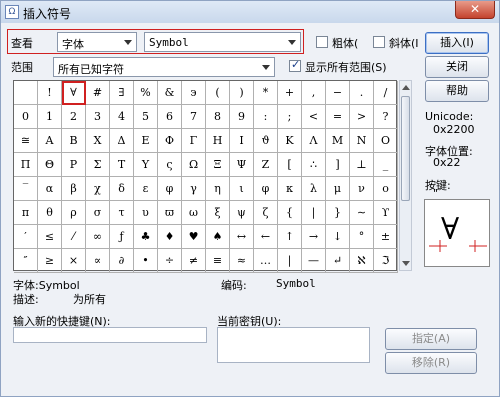 The width and height of the screenshot is (500, 397). Describe the element at coordinates (218, 141) in the screenshot. I see `symbol-cell: Η` at that location.